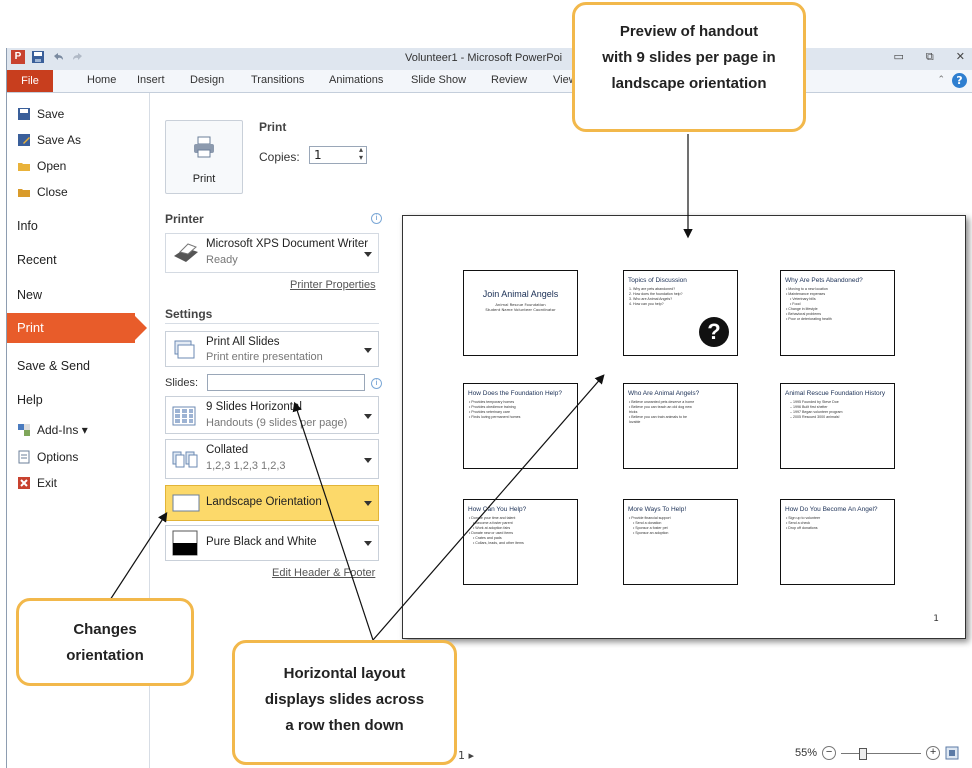  I want to click on layout-sub: Handouts (9 slides per page), so click(277, 423).